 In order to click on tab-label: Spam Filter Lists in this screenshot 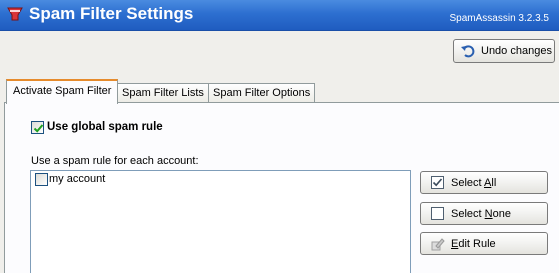, I will do `click(163, 93)`.